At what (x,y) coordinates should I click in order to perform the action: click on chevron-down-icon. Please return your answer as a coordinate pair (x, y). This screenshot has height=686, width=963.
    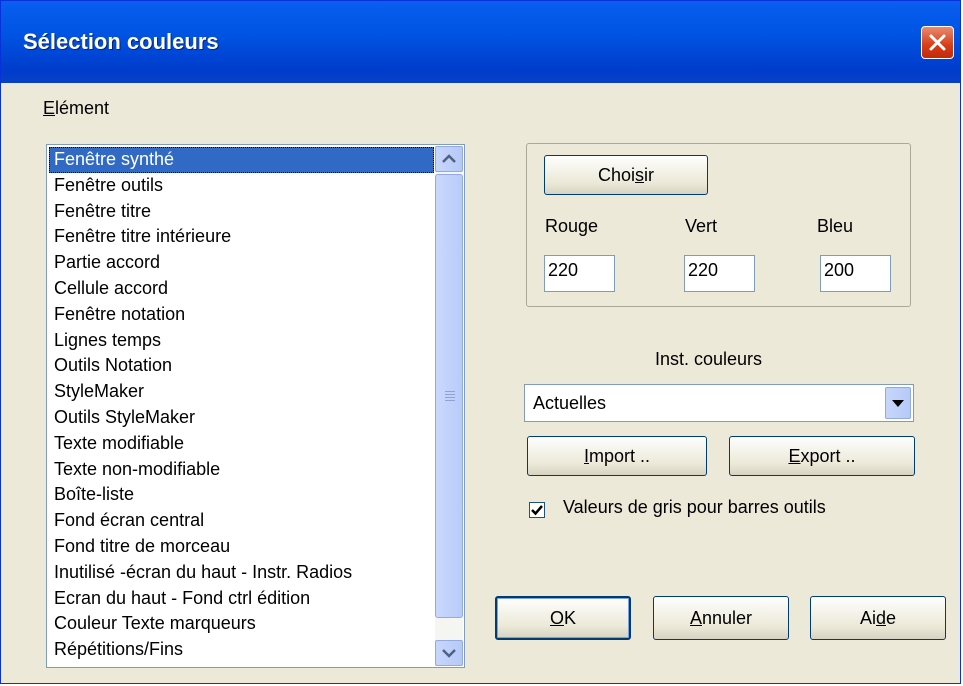
    Looking at the image, I should click on (449, 653).